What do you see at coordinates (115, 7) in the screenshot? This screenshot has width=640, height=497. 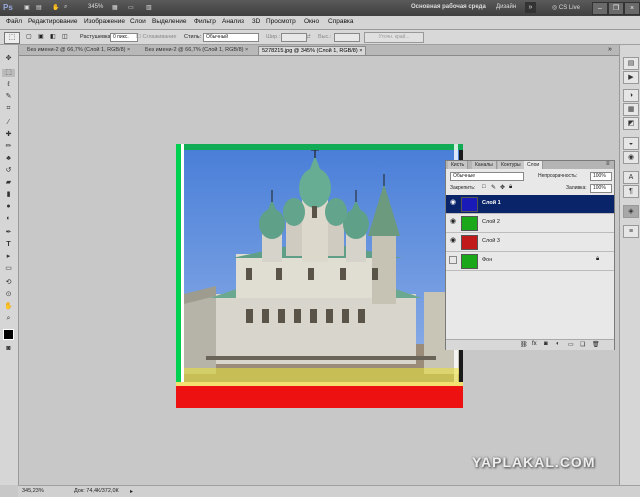 I see `grid-icon: ▦` at bounding box center [115, 7].